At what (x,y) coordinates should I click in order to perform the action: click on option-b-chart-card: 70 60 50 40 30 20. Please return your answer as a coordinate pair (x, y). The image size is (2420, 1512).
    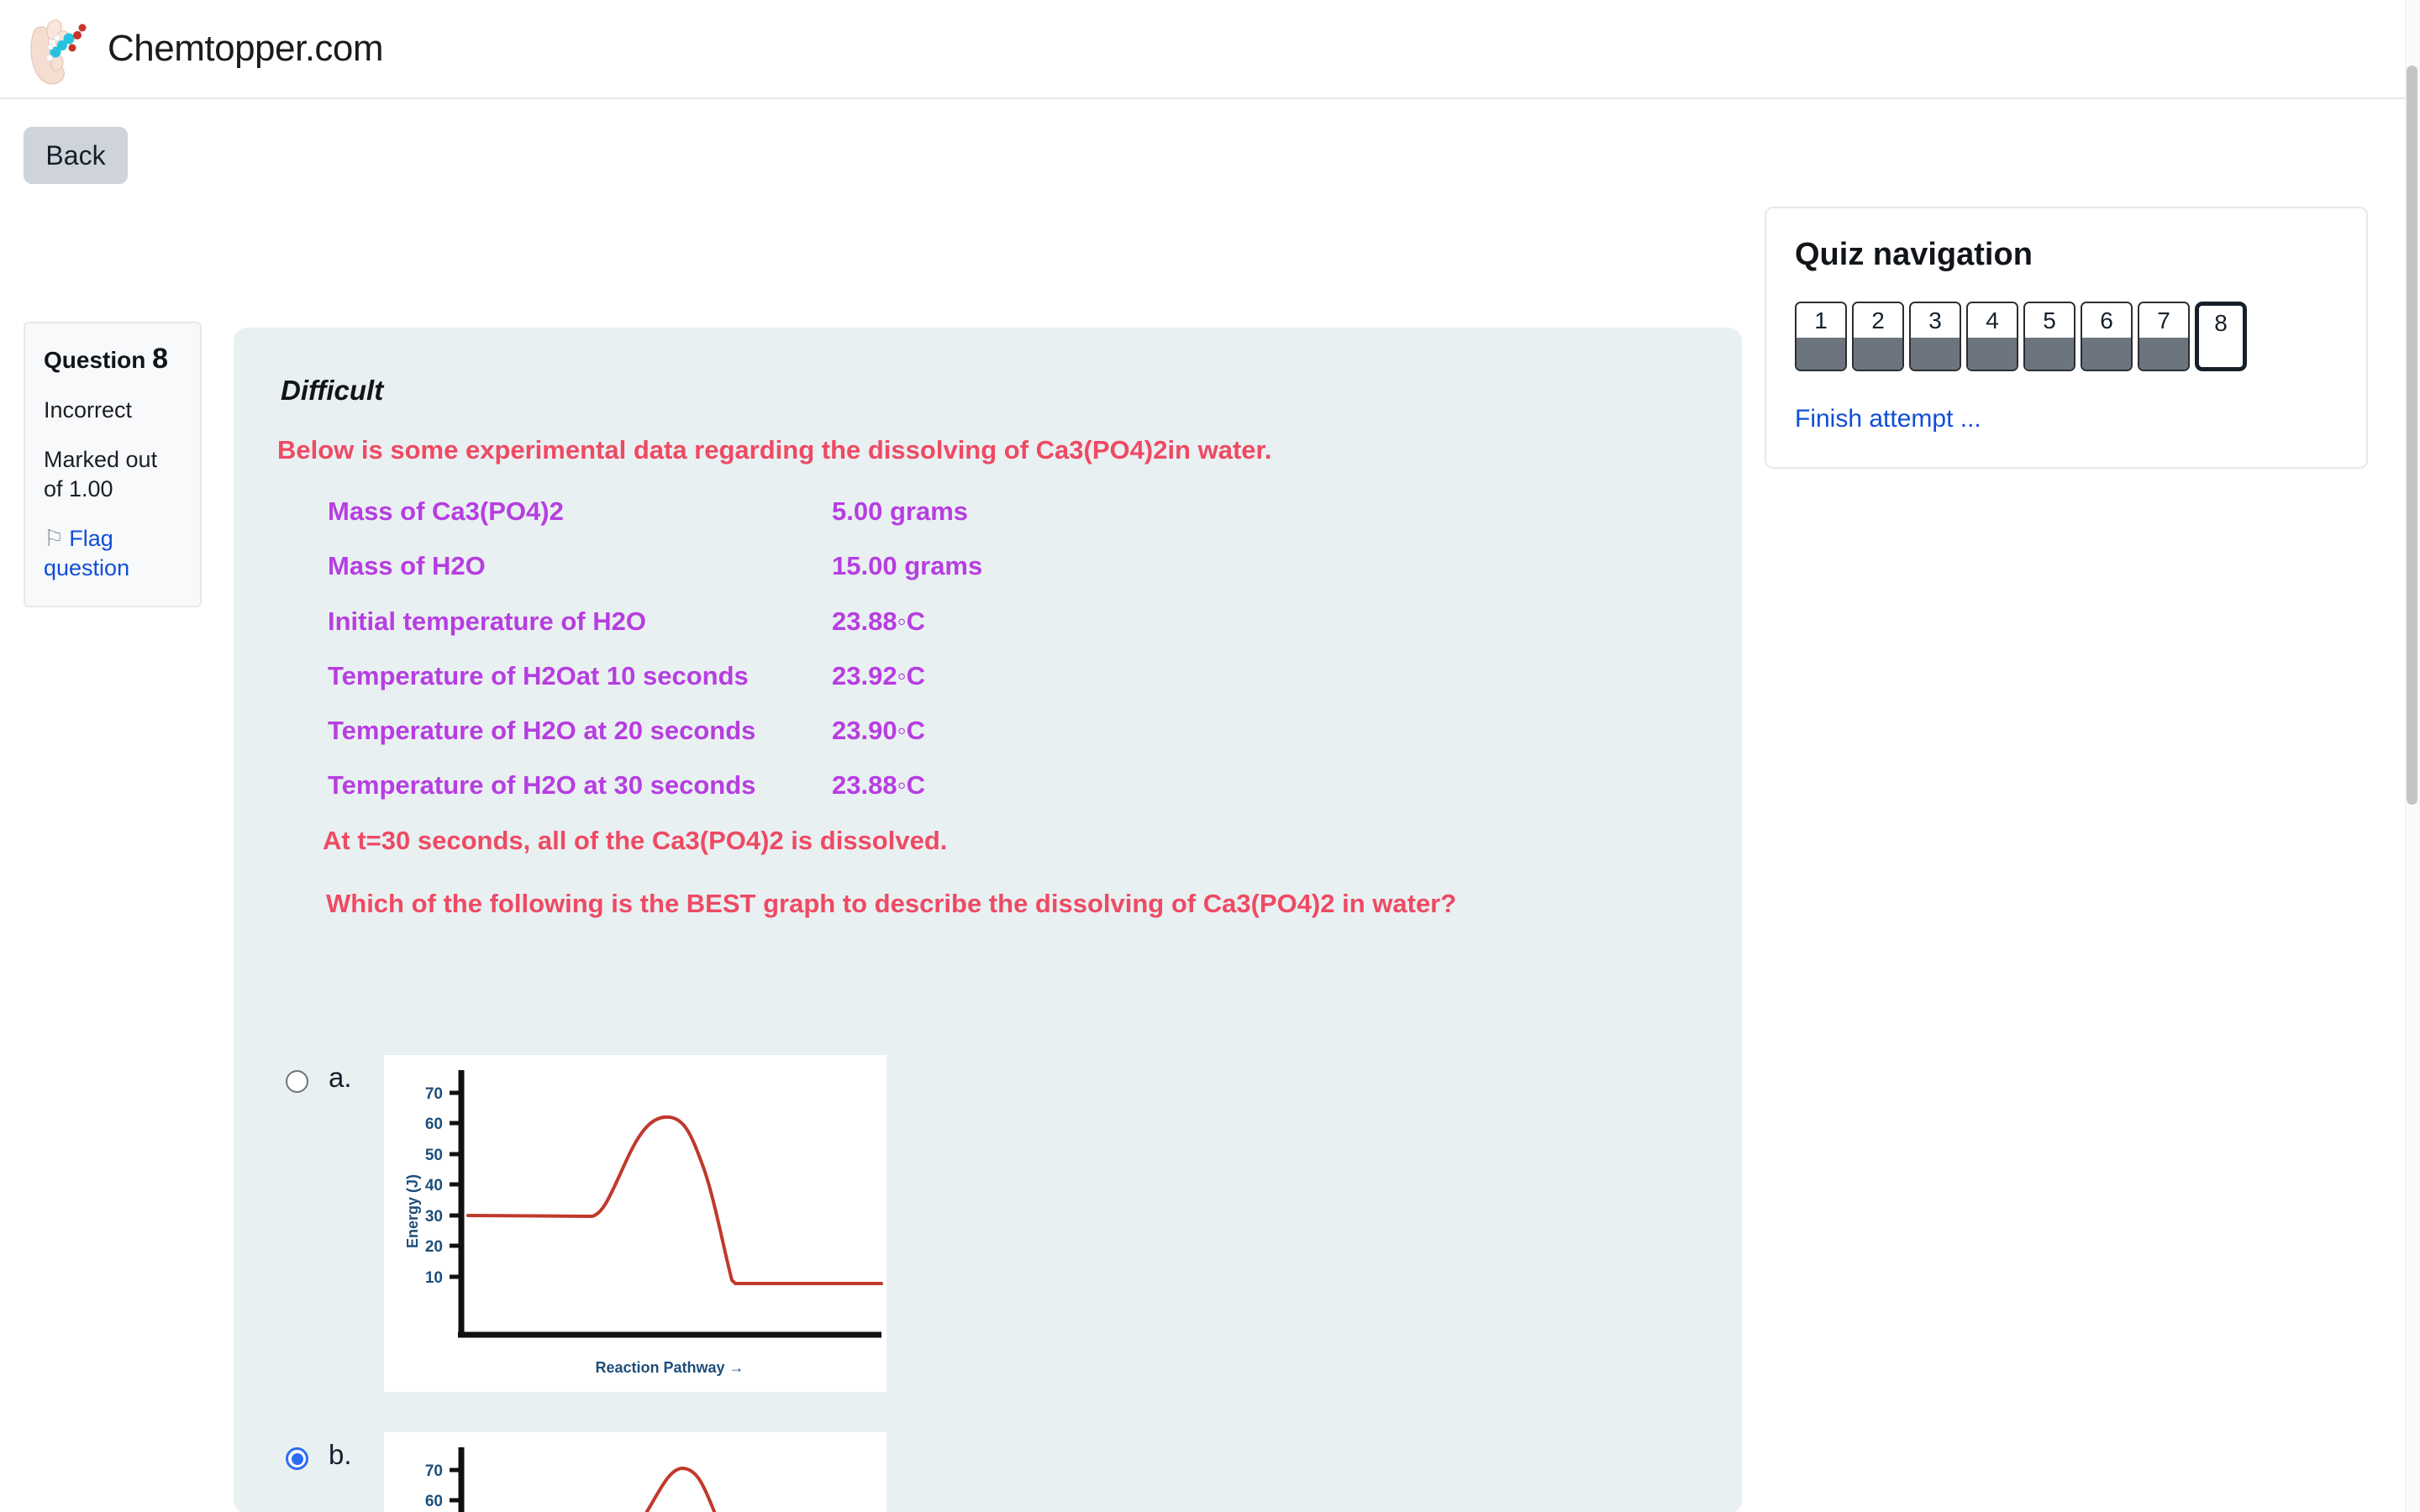
    Looking at the image, I should click on (635, 1472).